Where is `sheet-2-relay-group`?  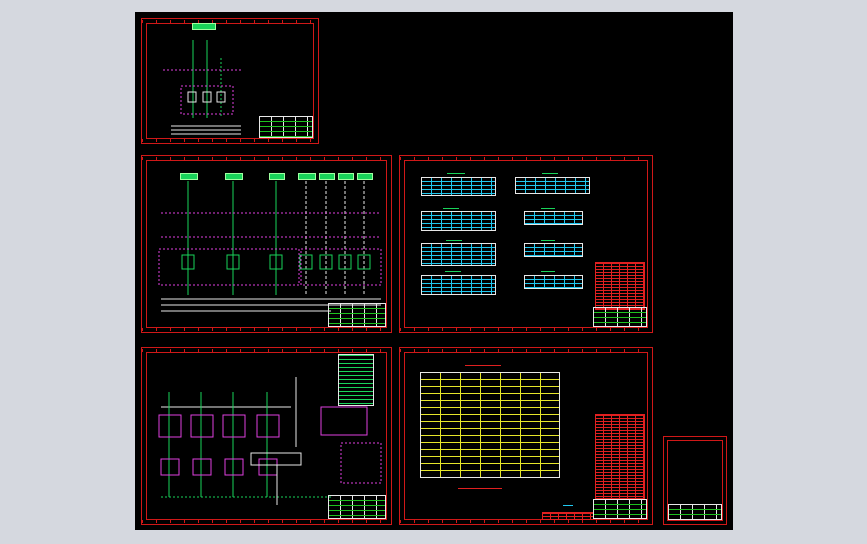 sheet-2-relay-group is located at coordinates (229, 267).